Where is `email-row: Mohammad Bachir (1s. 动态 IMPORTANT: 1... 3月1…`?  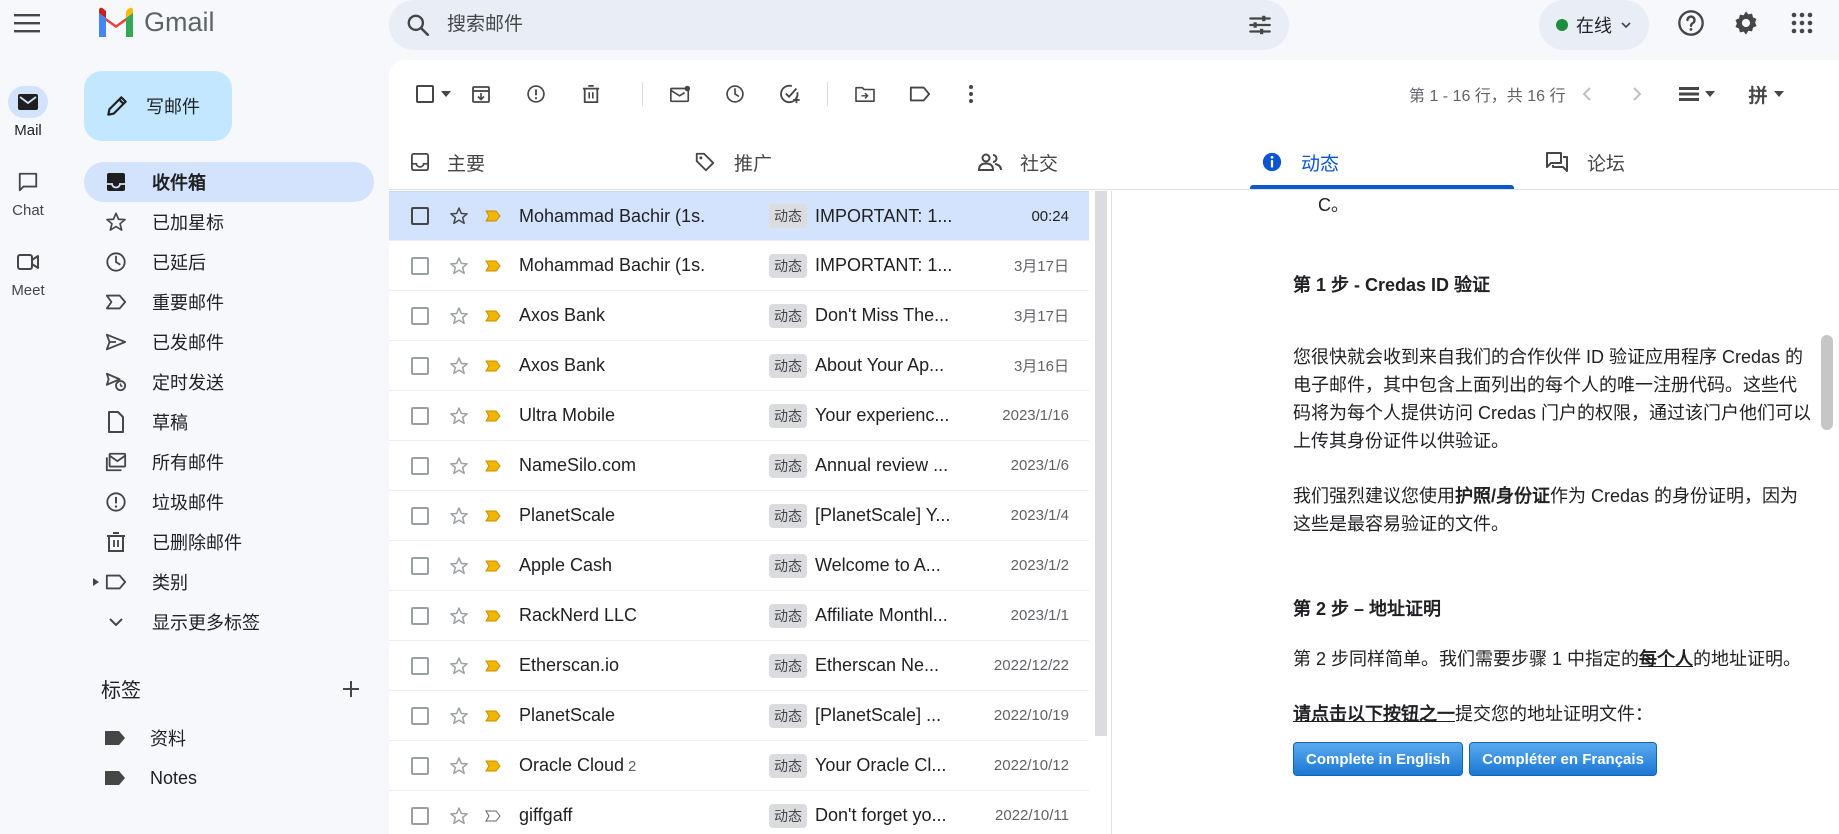
email-row: Mohammad Bachir (1s. 动态 IMPORTANT: 1... 3月1… is located at coordinates (739, 266).